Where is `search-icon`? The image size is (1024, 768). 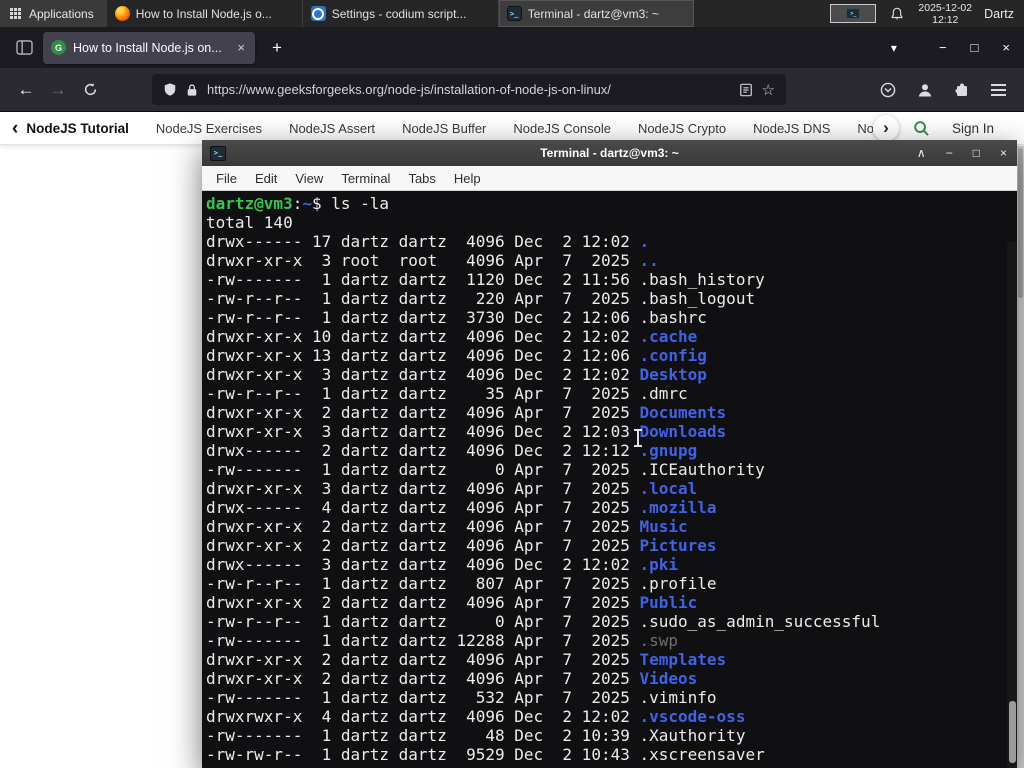
search-icon is located at coordinates (921, 128).